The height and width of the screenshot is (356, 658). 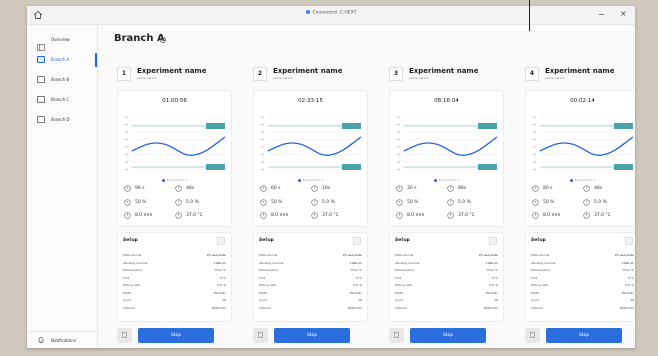 What do you see at coordinates (263, 300) in the screenshot?
I see `setup-key: Cycle` at bounding box center [263, 300].